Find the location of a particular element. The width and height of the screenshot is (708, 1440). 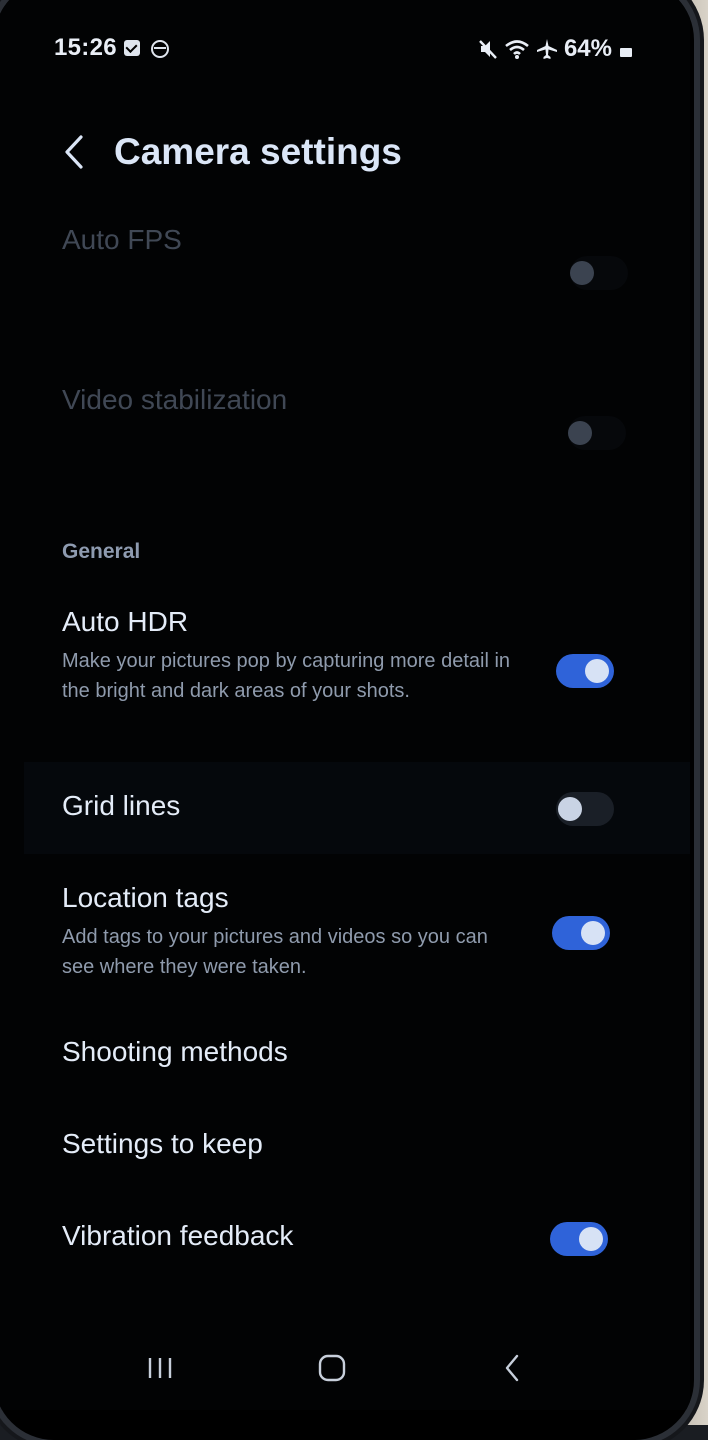

back-icon is located at coordinates (512, 1368).